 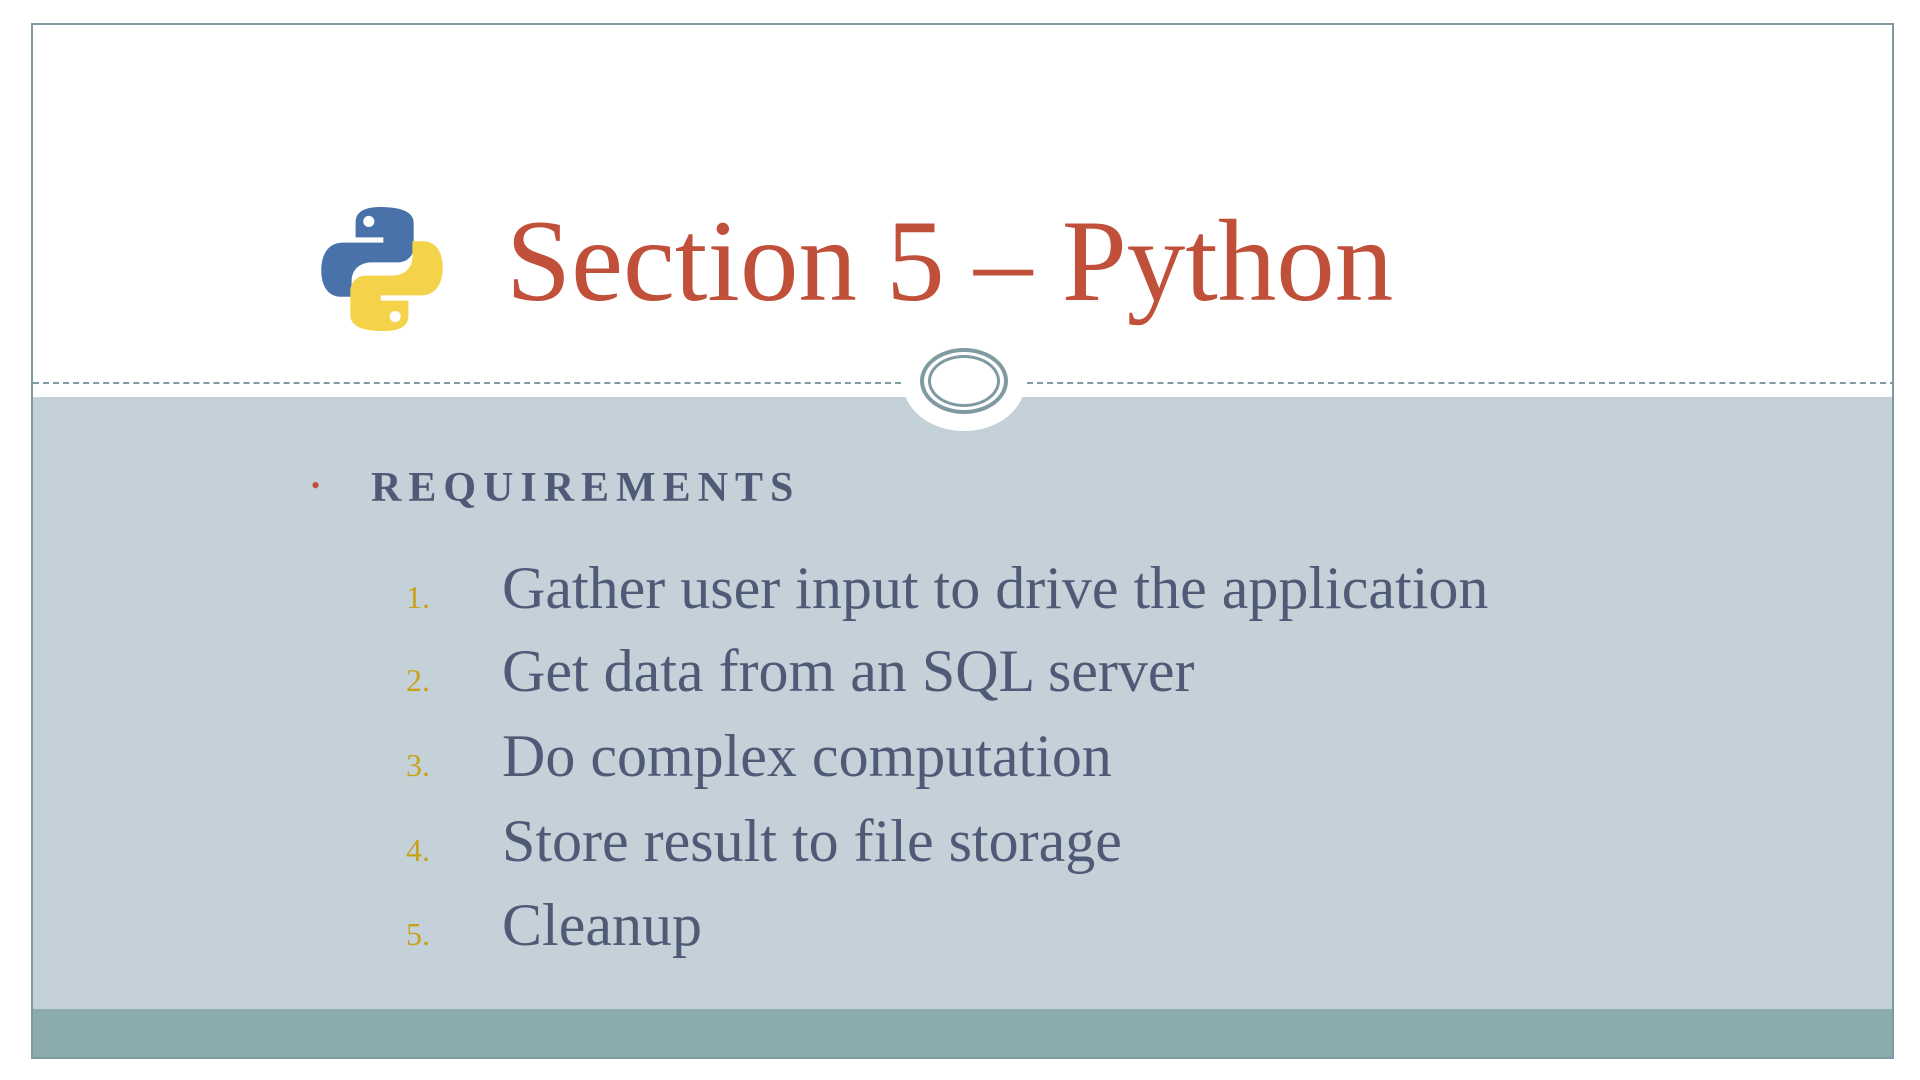 What do you see at coordinates (418, 680) in the screenshot?
I see `list-item-number: 2.` at bounding box center [418, 680].